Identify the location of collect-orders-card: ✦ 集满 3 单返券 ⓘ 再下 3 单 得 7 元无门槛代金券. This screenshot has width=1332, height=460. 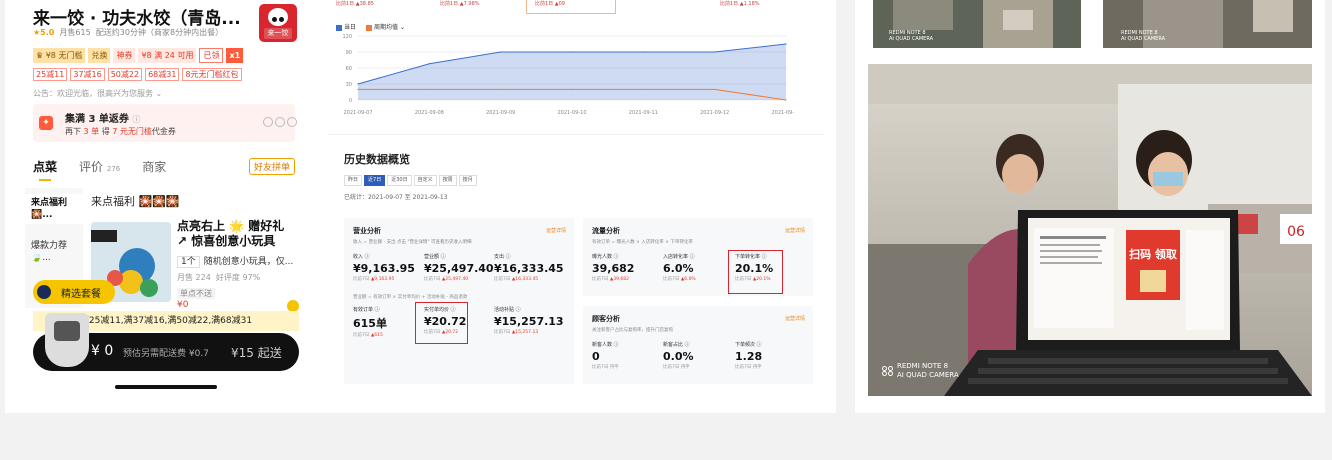
(165, 123).